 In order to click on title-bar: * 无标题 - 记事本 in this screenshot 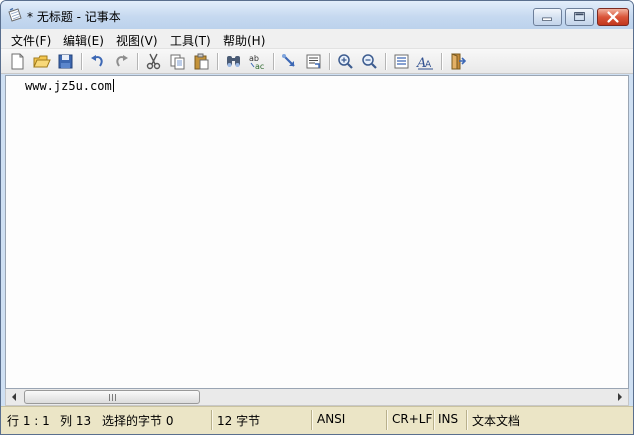, I will do `click(317, 15)`.